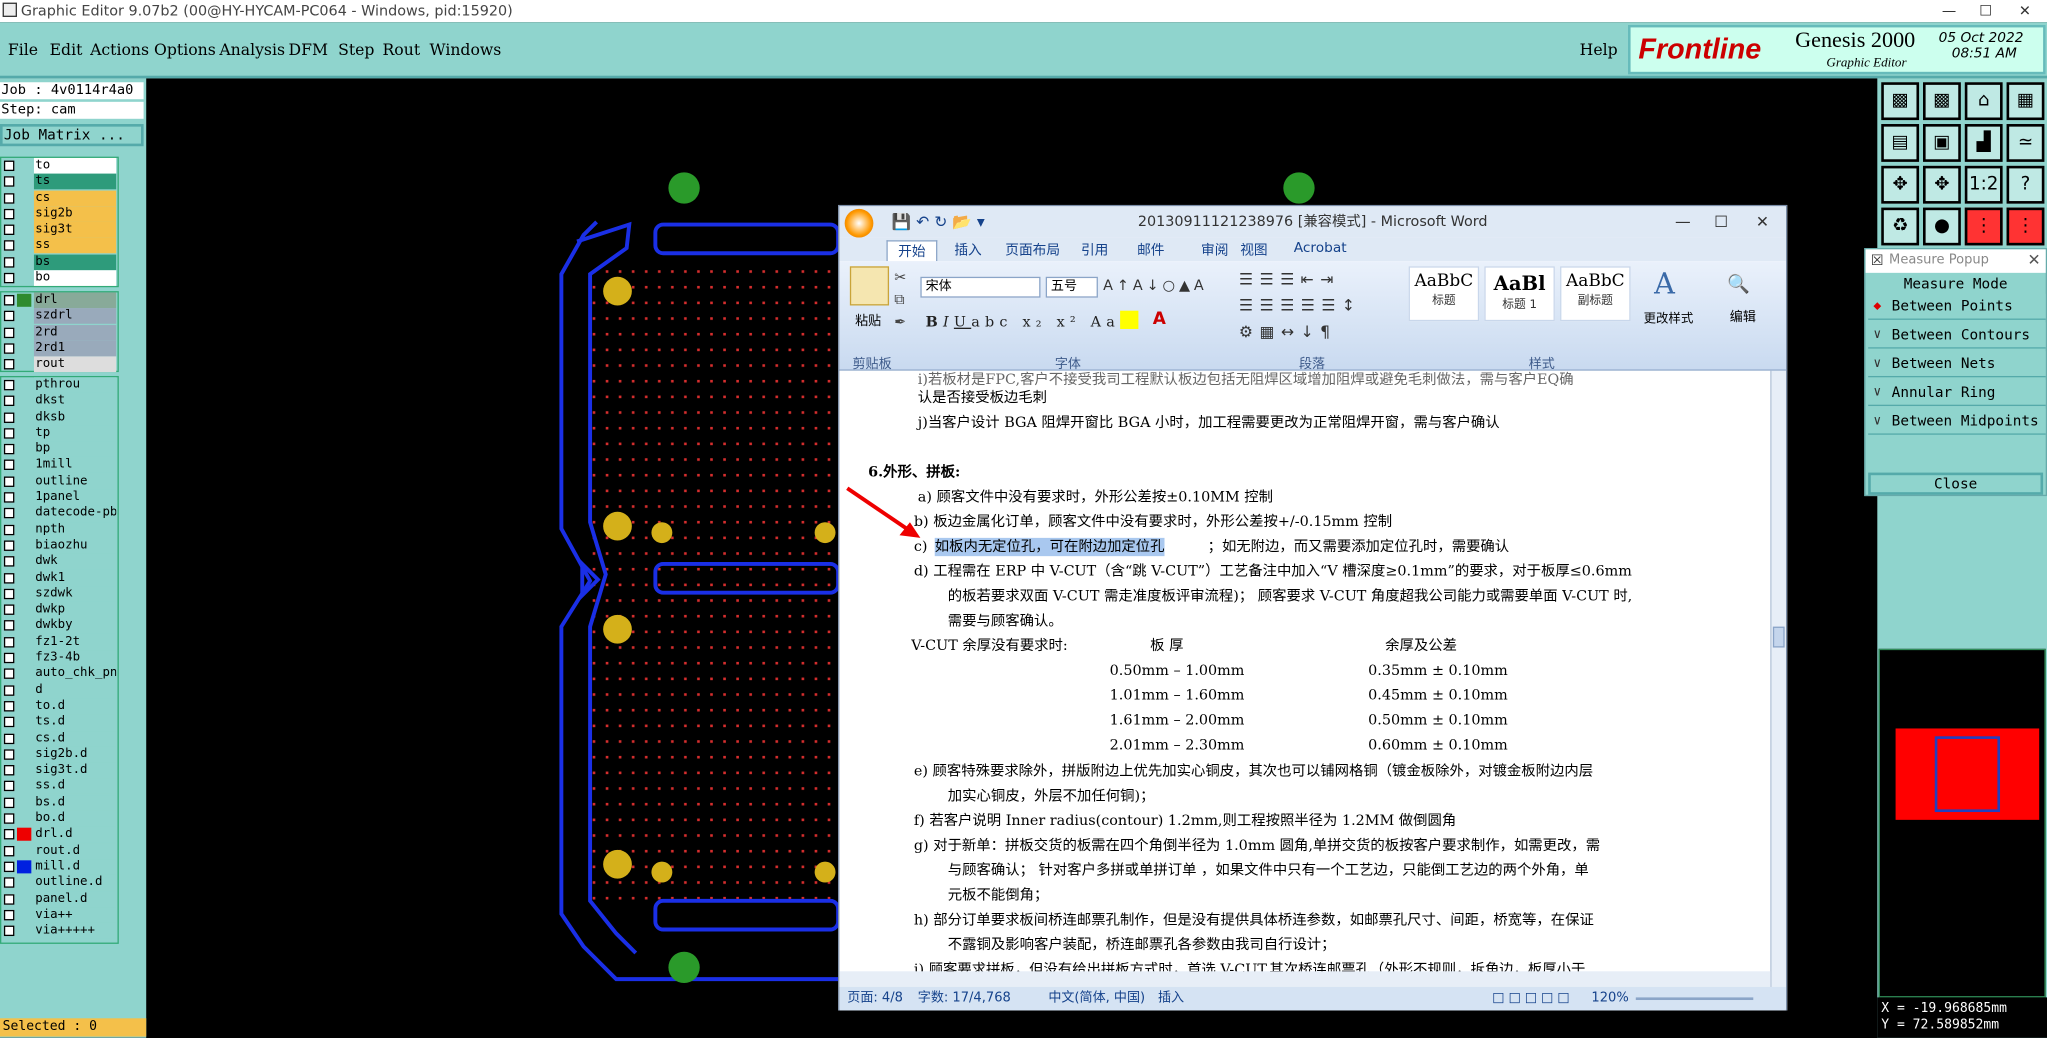 The width and height of the screenshot is (2047, 1038). I want to click on maximize-icon: ☐, so click(1985, 11).